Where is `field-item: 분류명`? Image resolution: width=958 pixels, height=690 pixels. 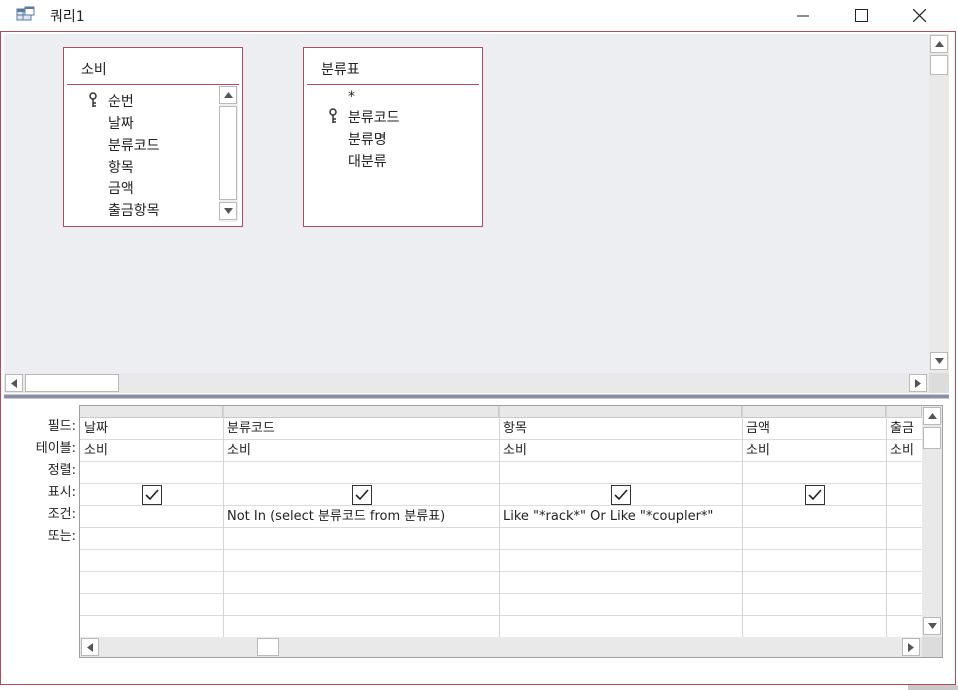 field-item: 분류명 is located at coordinates (367, 140).